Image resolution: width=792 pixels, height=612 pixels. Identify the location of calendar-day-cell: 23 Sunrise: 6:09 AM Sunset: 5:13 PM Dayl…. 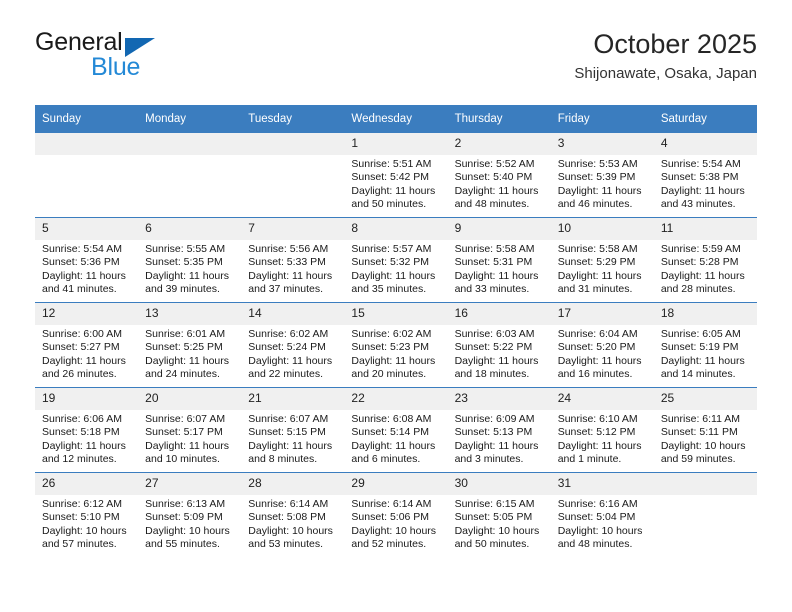
(499, 430).